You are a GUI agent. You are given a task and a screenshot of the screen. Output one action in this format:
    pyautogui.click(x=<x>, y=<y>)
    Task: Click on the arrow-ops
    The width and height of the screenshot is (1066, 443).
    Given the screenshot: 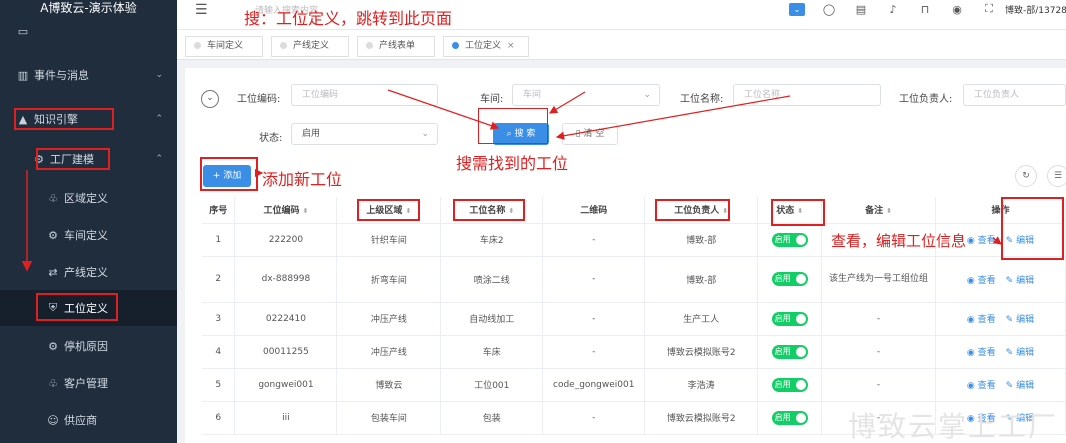 What is the action you would take?
    pyautogui.click(x=997, y=240)
    